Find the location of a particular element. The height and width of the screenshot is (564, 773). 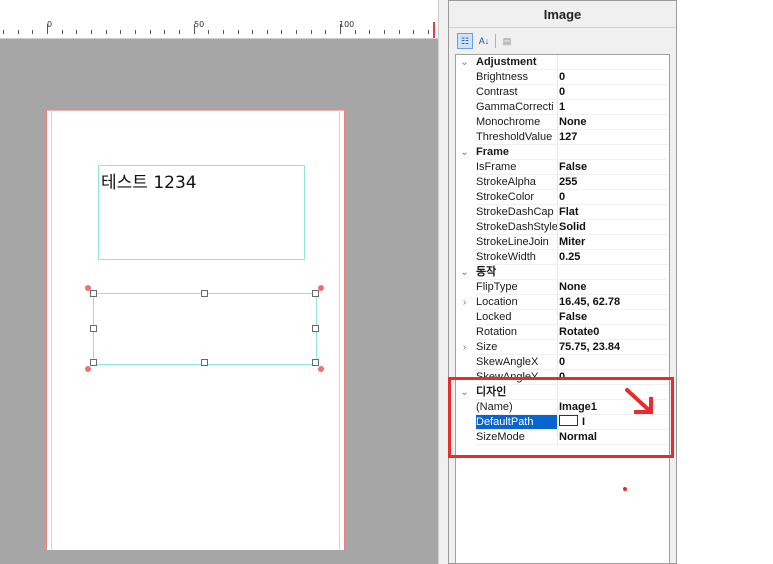

prop-row-rotation: Rotation Rotate0 is located at coordinates (562, 332).